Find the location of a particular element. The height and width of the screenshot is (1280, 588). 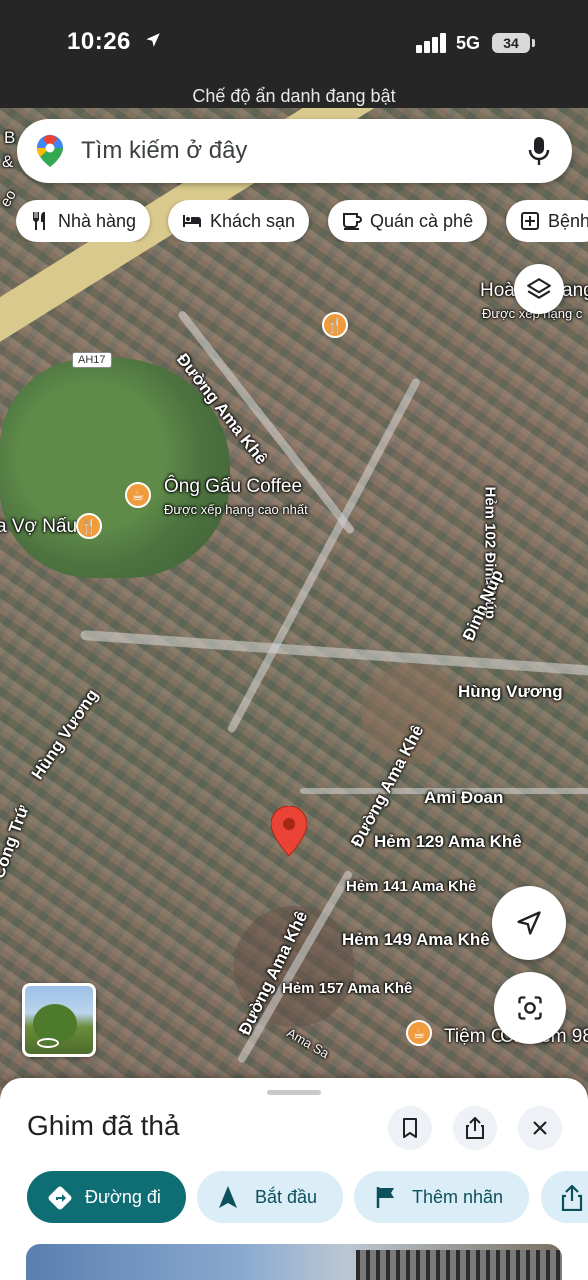

flag-icon is located at coordinates (385, 1197).